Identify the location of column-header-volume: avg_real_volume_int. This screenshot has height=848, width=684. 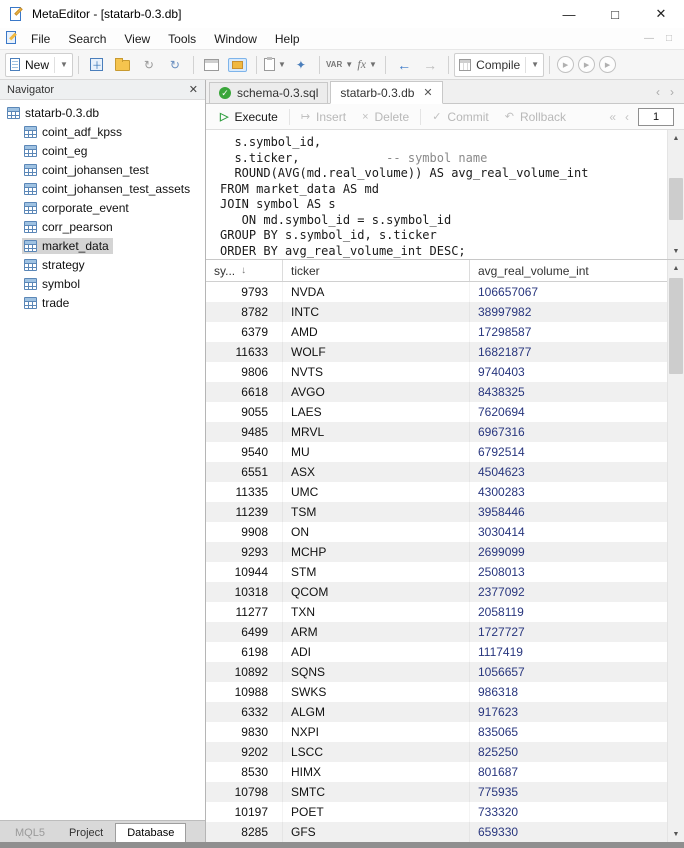
(568, 270).